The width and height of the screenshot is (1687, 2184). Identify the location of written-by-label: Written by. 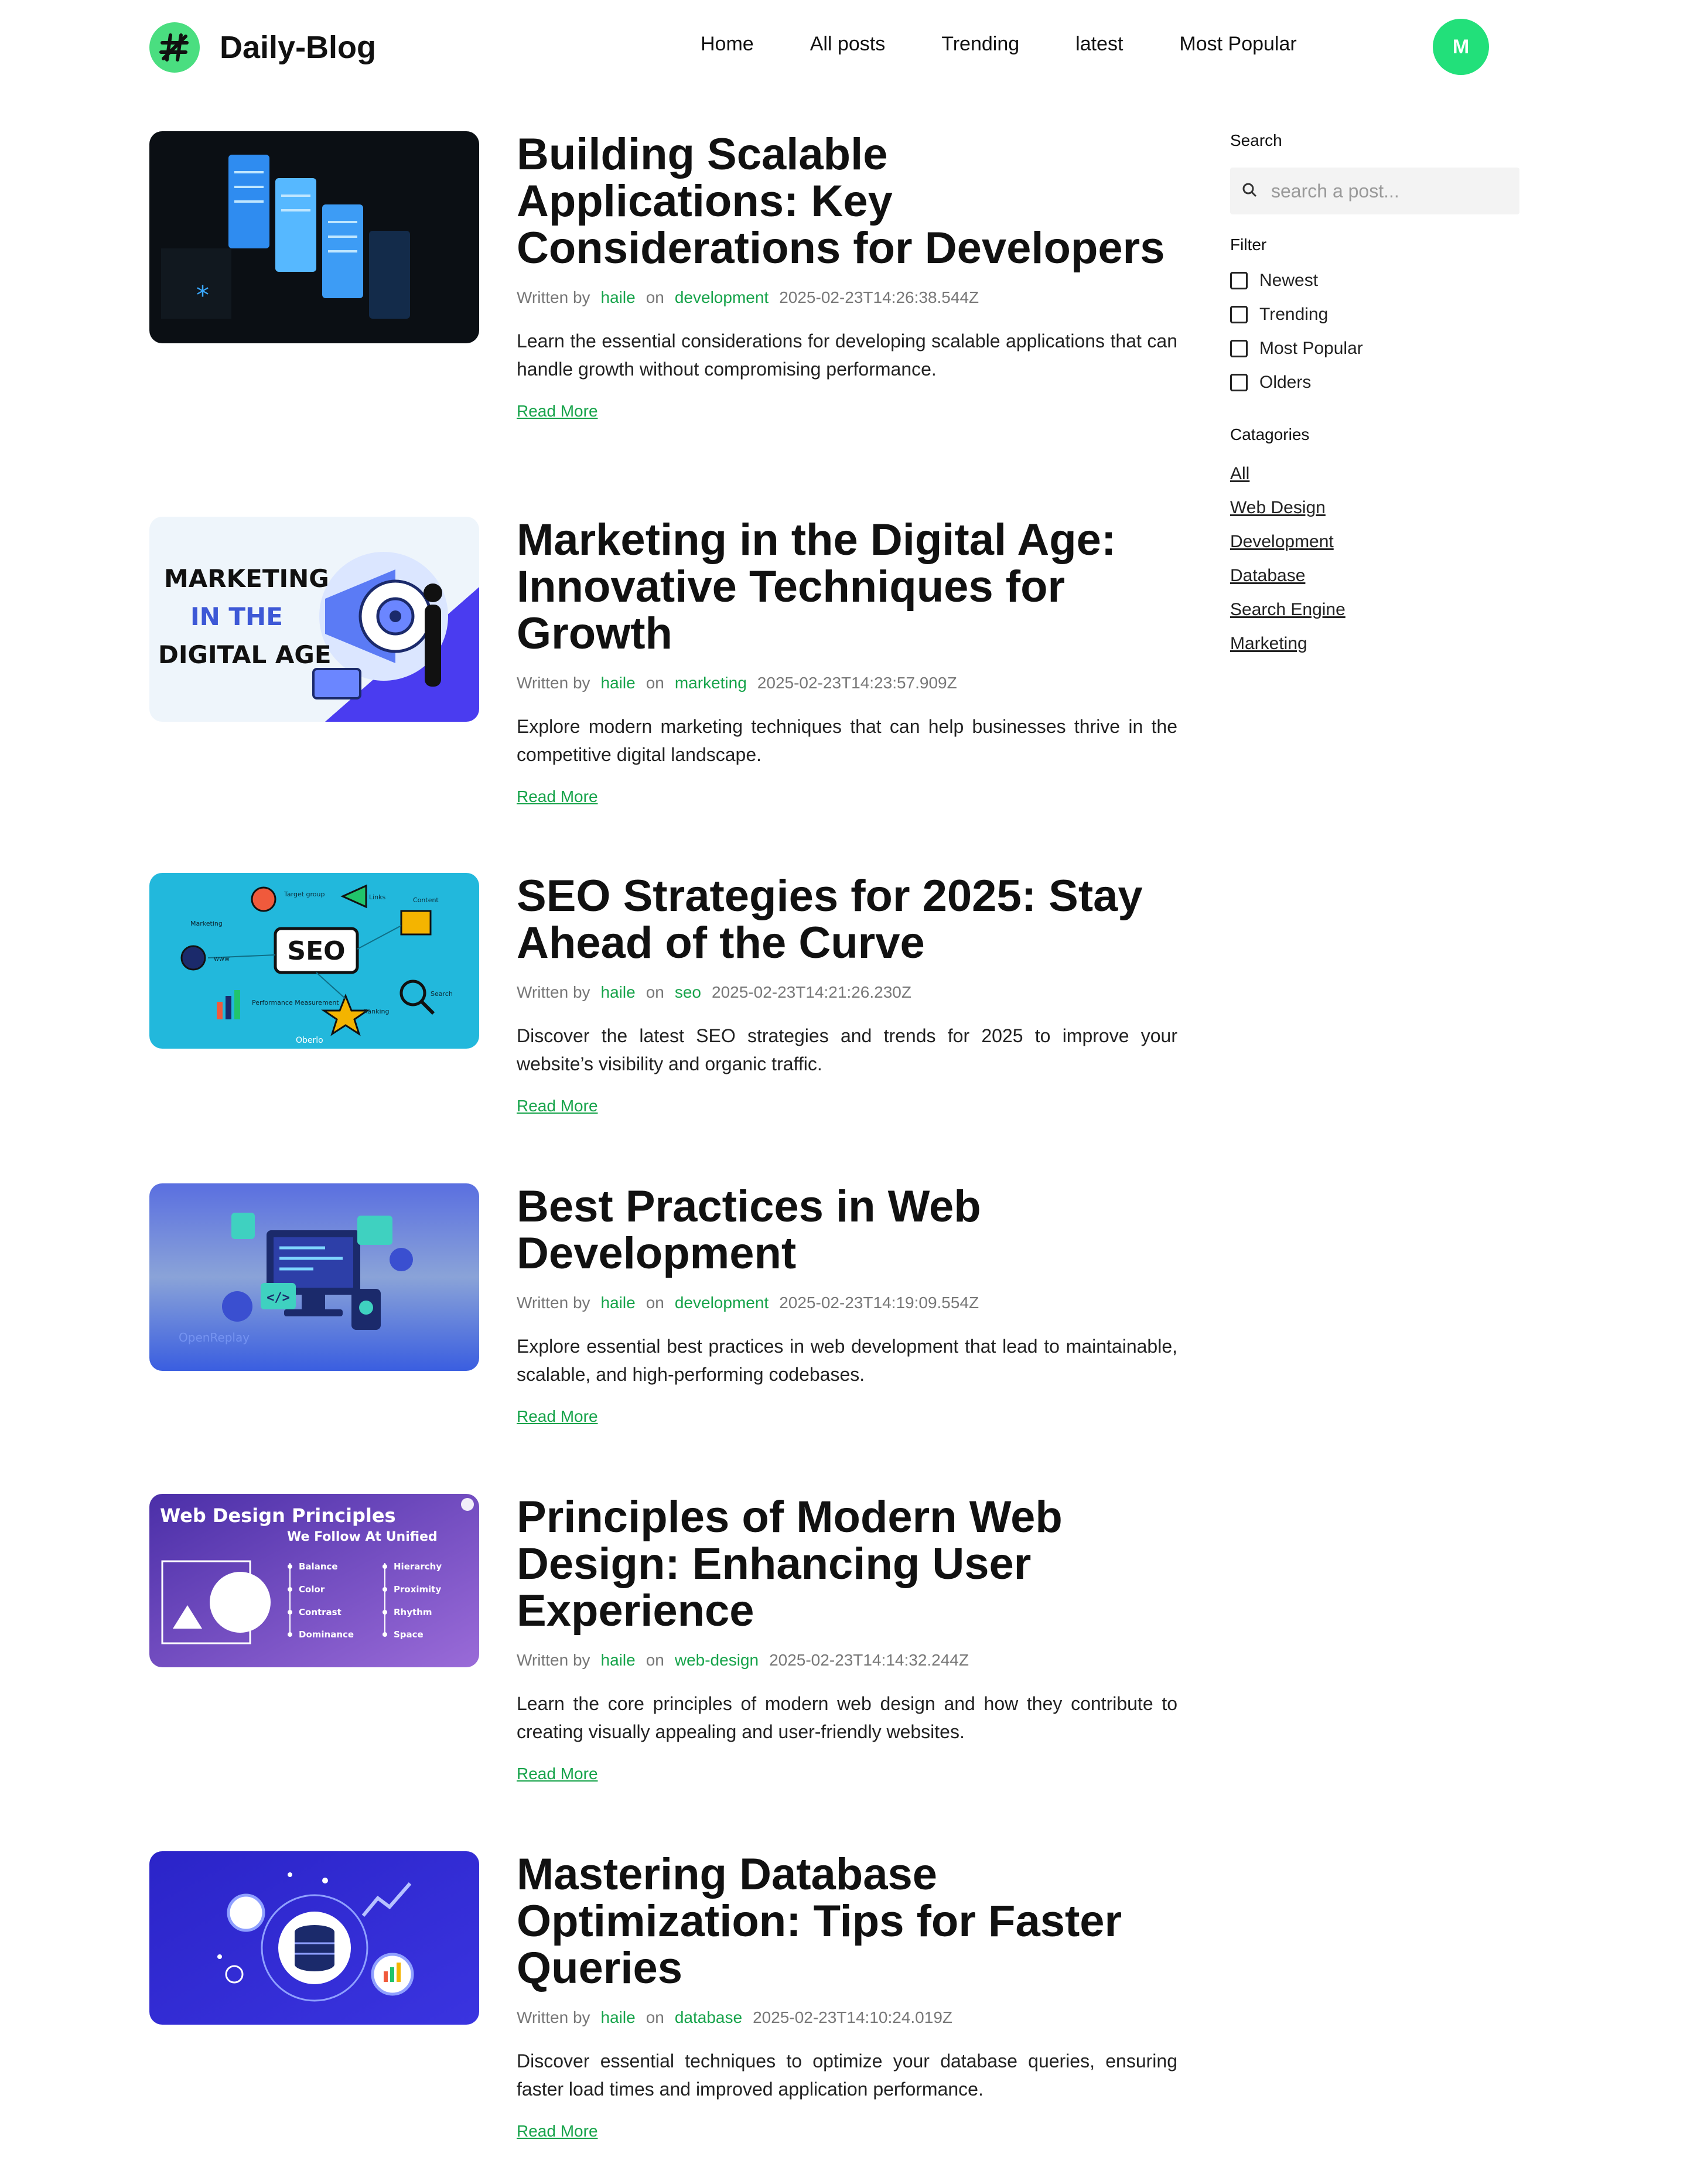
(553, 683).